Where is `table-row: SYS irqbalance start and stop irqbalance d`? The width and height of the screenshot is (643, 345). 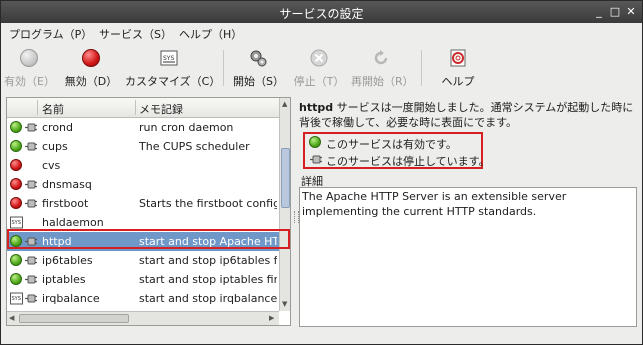
table-row: SYS irqbalance start and stop irqbalance d is located at coordinates (143, 298).